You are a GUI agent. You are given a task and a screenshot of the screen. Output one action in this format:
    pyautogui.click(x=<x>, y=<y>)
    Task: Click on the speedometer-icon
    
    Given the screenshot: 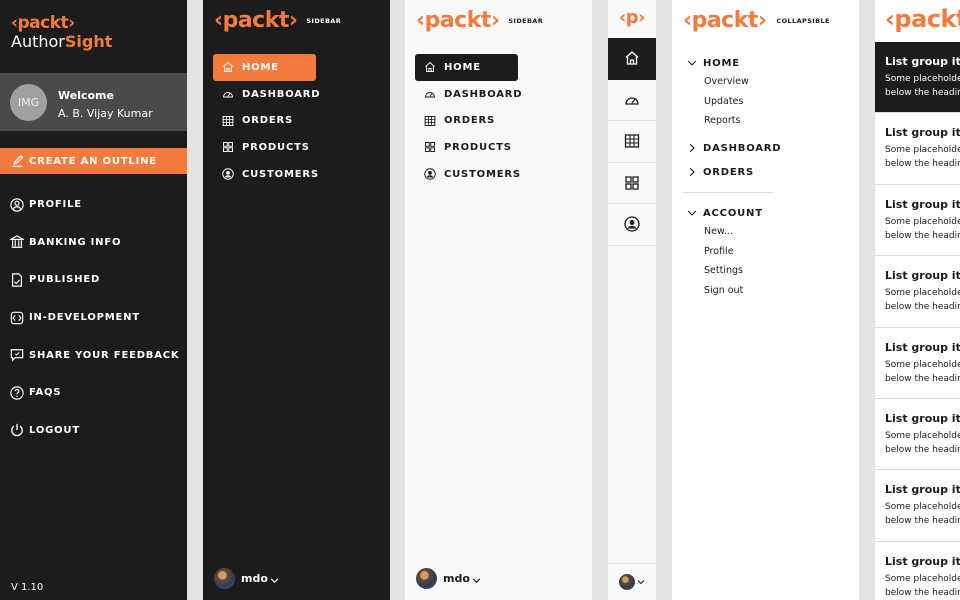 What is the action you would take?
    pyautogui.click(x=430, y=95)
    